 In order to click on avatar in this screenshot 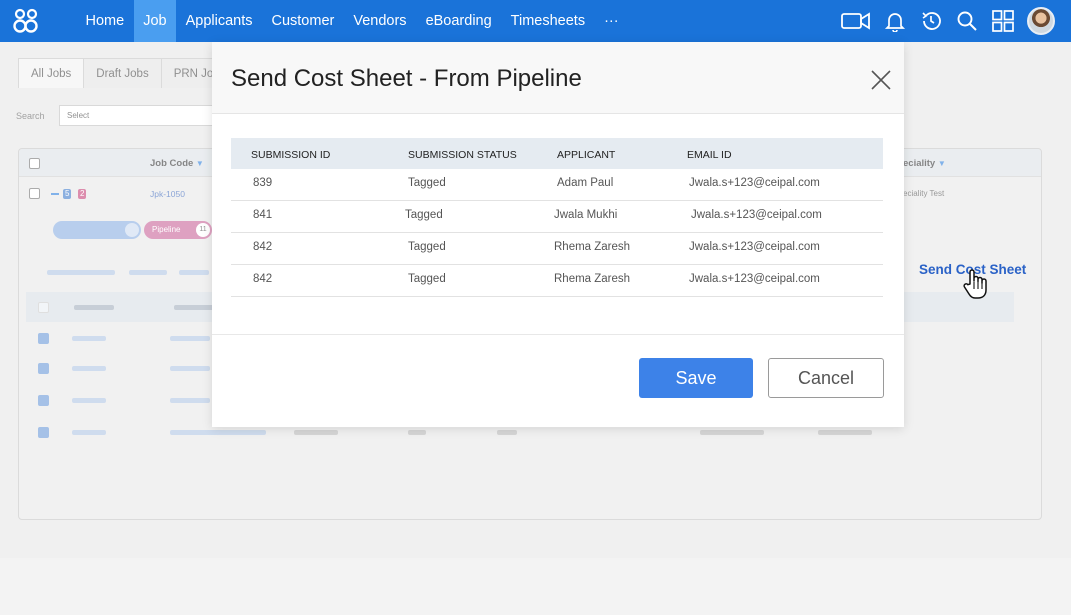, I will do `click(1041, 21)`.